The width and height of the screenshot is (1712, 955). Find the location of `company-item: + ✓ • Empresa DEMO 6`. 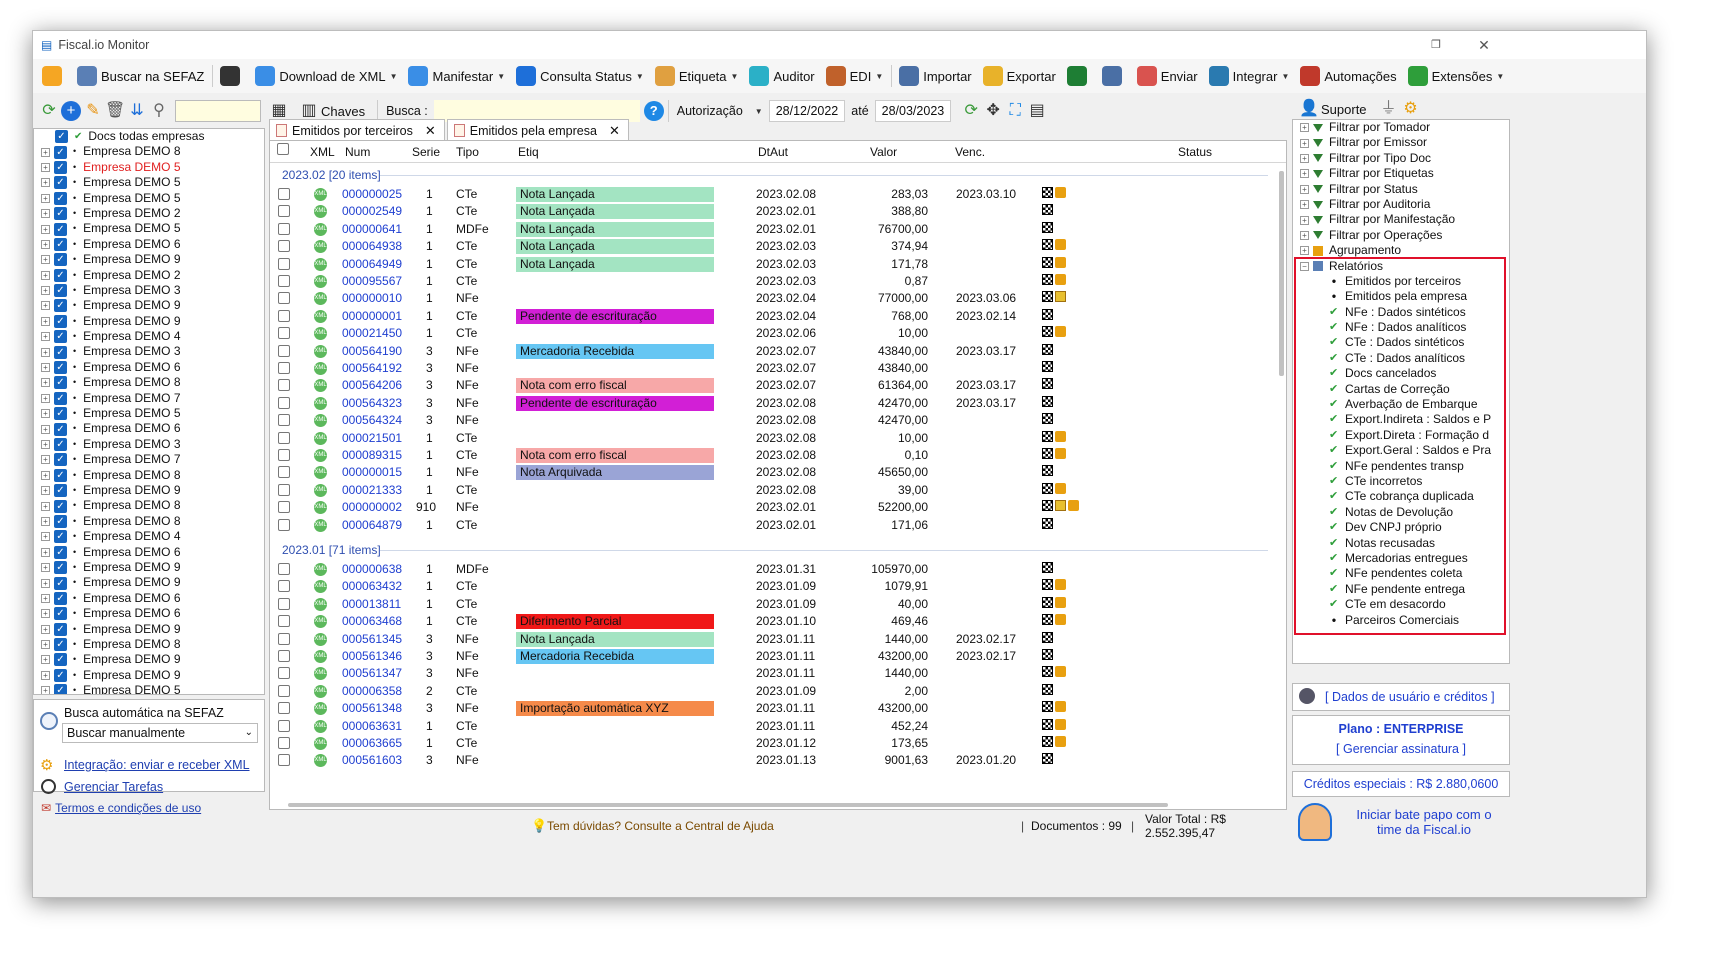

company-item: + ✓ • Empresa DEMO 6 is located at coordinates (149, 367).